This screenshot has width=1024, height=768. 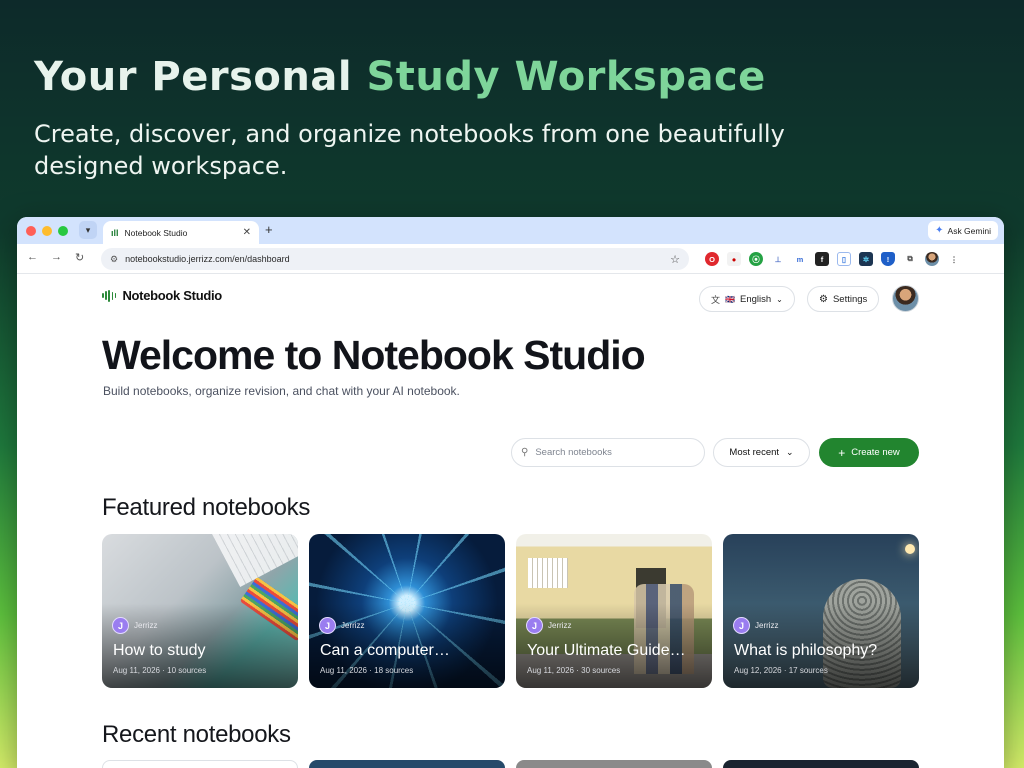 What do you see at coordinates (63, 231) in the screenshot?
I see `maximize-window-button` at bounding box center [63, 231].